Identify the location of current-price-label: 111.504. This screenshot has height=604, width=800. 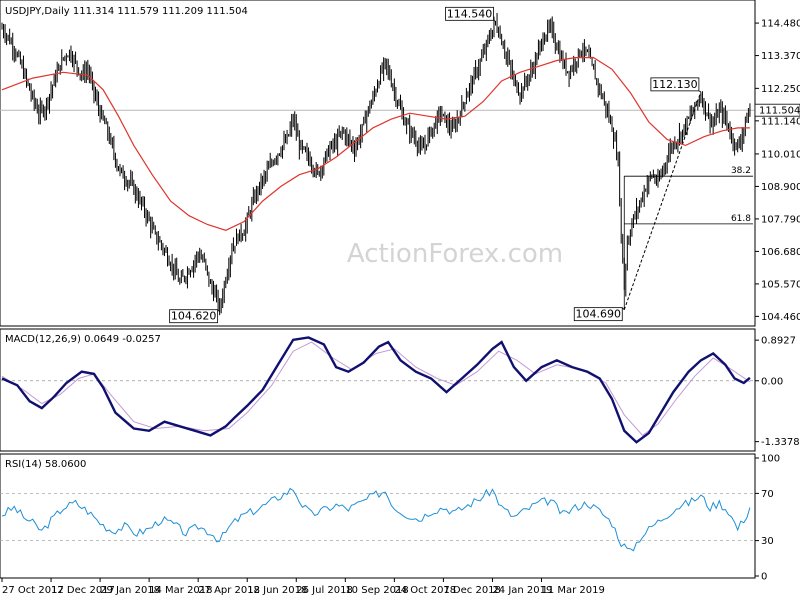
(779, 111).